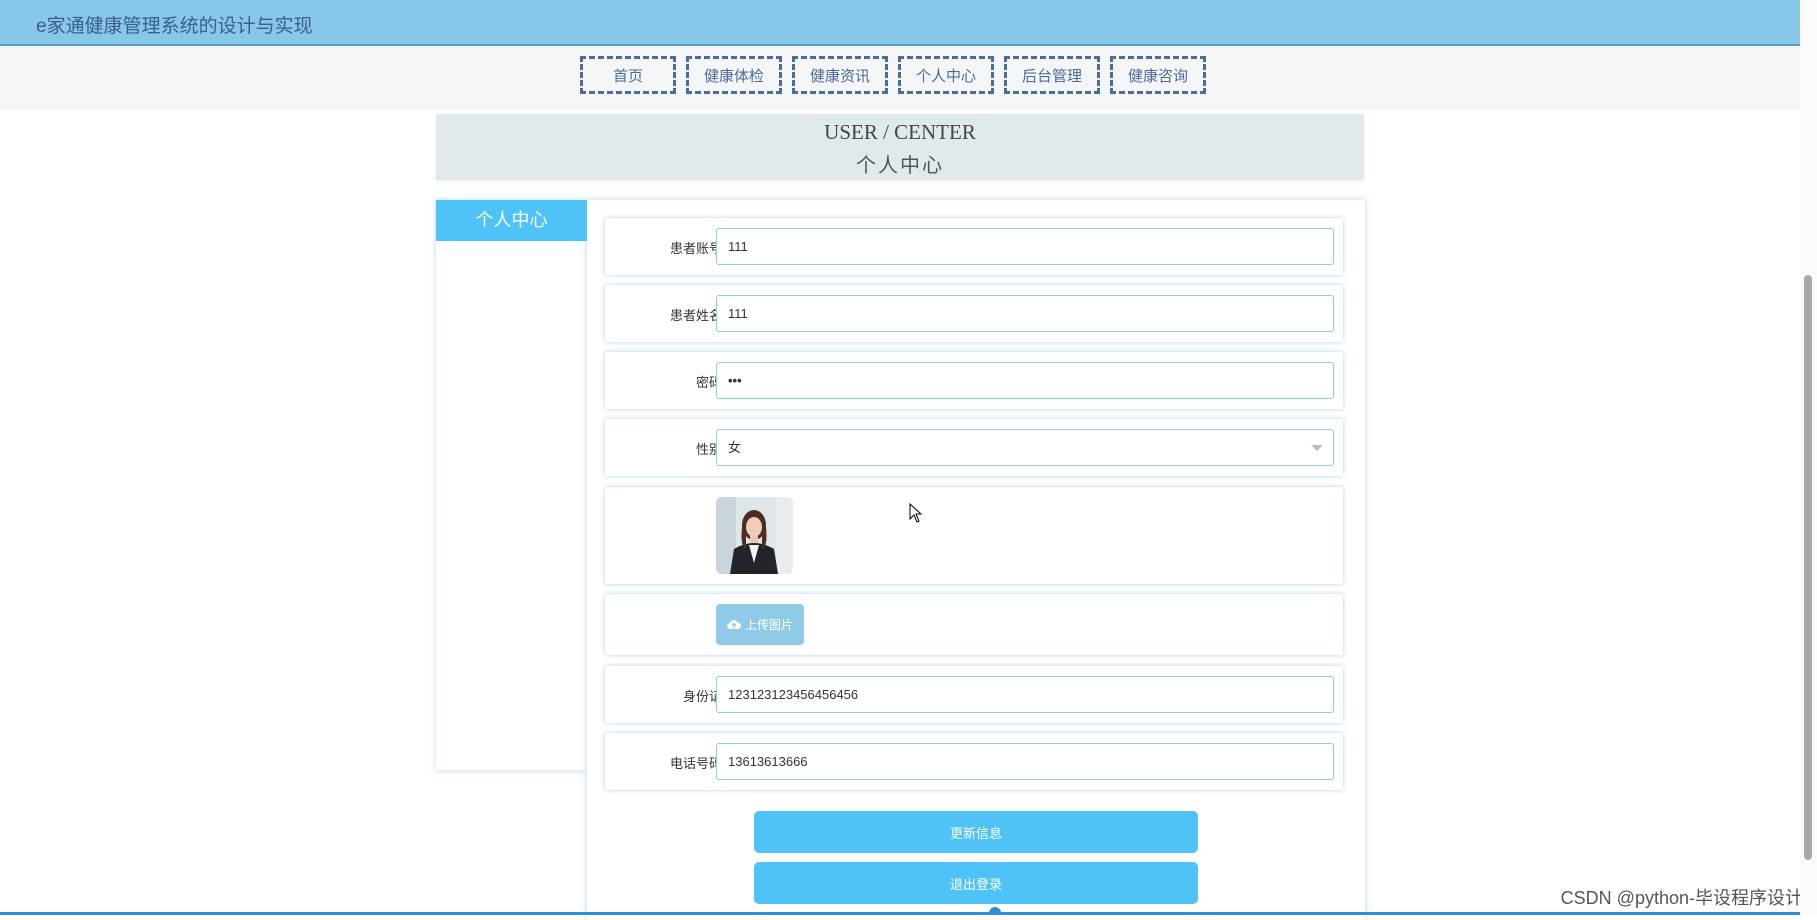  What do you see at coordinates (995, 911) in the screenshot?
I see `progress-handle` at bounding box center [995, 911].